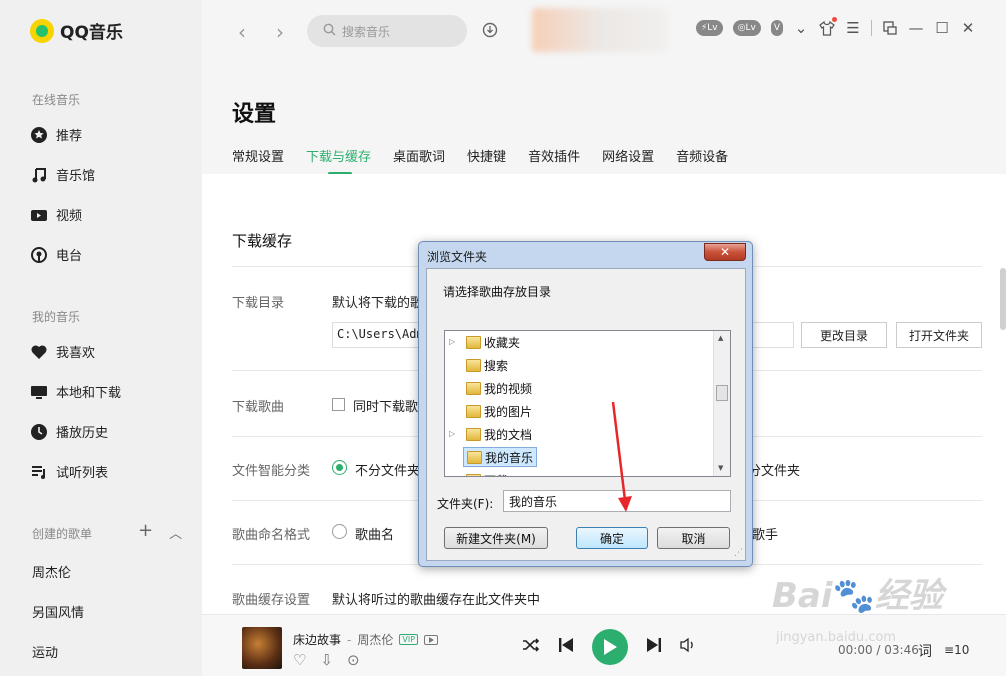 Image resolution: width=1006 pixels, height=676 pixels. What do you see at coordinates (473, 411) in the screenshot?
I see `pictures-folder-icon` at bounding box center [473, 411].